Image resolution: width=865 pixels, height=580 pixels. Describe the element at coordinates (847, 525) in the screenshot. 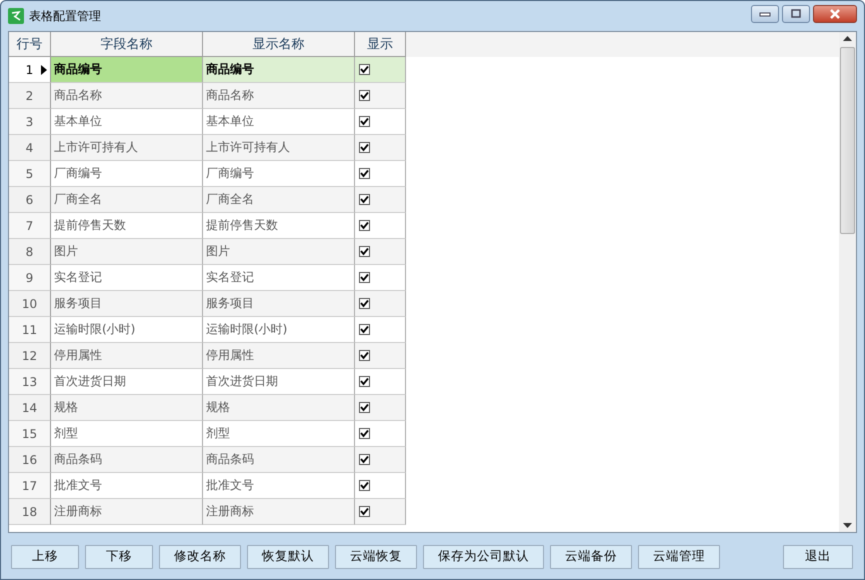

I see `scroll-down-icon` at that location.